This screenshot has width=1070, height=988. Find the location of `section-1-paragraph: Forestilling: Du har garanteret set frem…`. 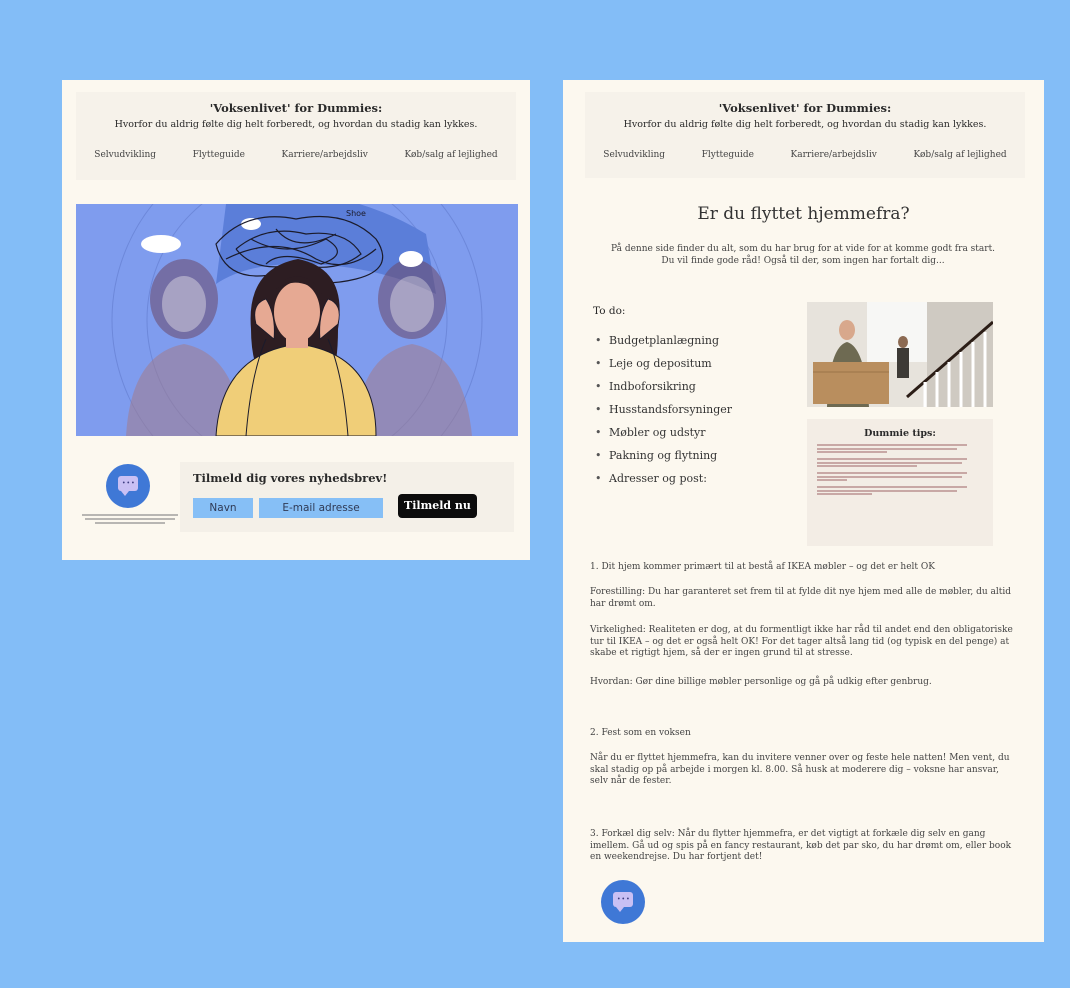

section-1-paragraph: Forestilling: Du har garanteret set frem… is located at coordinates (801, 598).